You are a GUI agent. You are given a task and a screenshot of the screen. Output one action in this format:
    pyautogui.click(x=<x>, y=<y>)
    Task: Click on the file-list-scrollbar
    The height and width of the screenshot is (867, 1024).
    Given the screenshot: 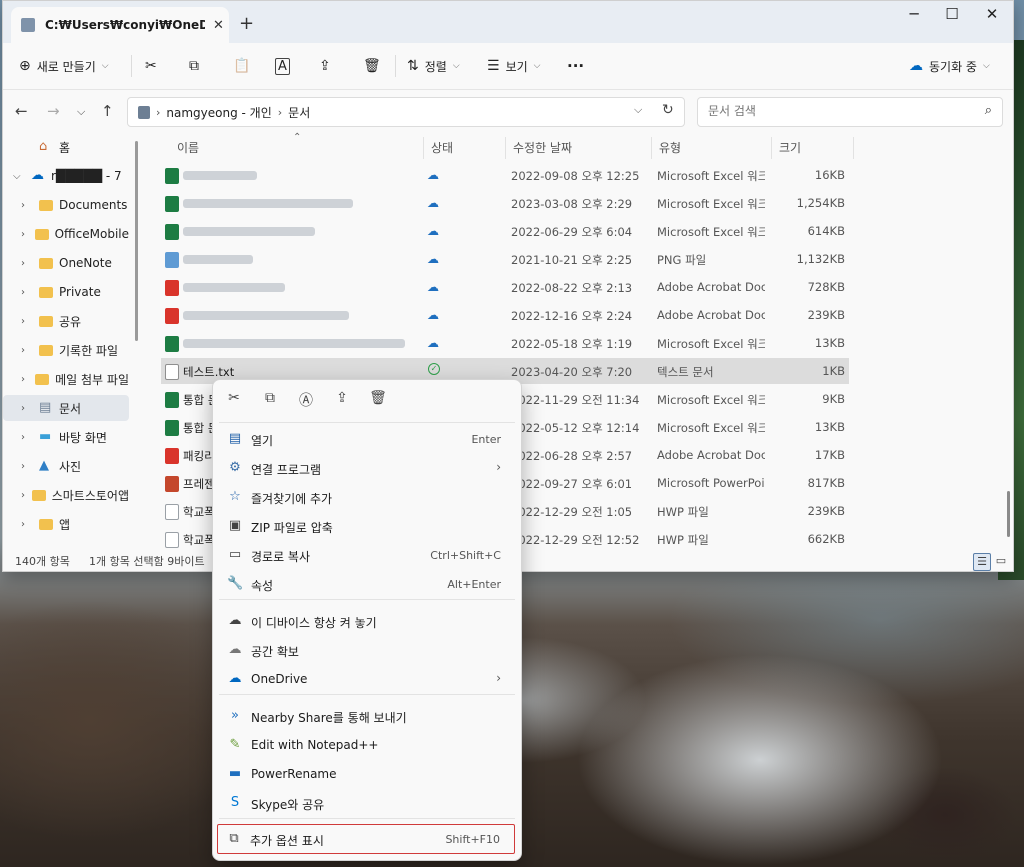 What is the action you would take?
    pyautogui.click(x=1008, y=514)
    